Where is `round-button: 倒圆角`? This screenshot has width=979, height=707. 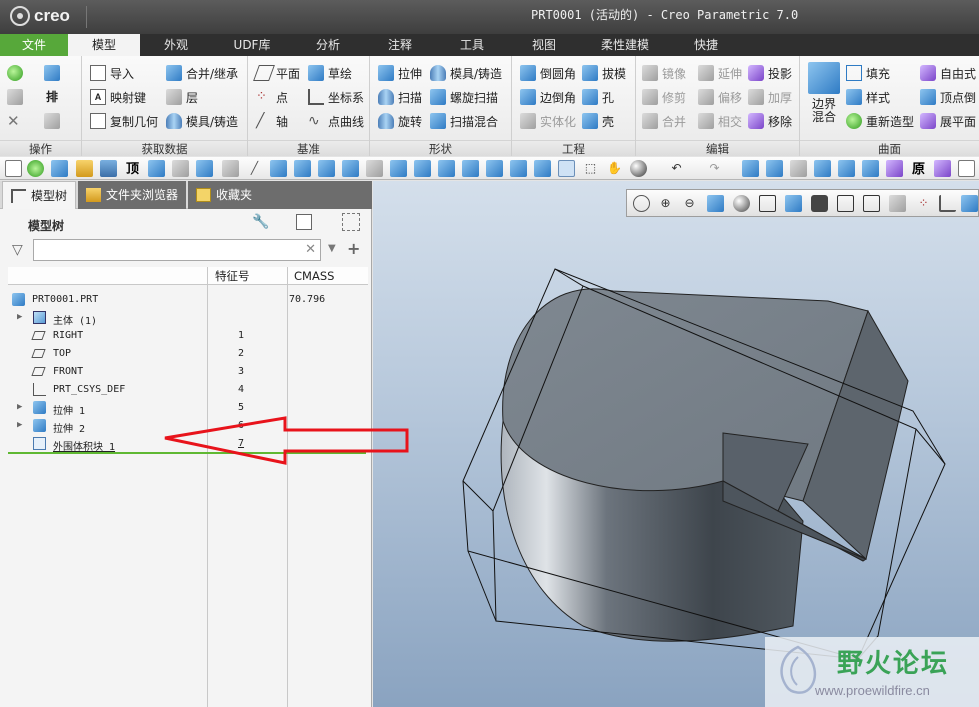 round-button: 倒圆角 is located at coordinates (548, 73).